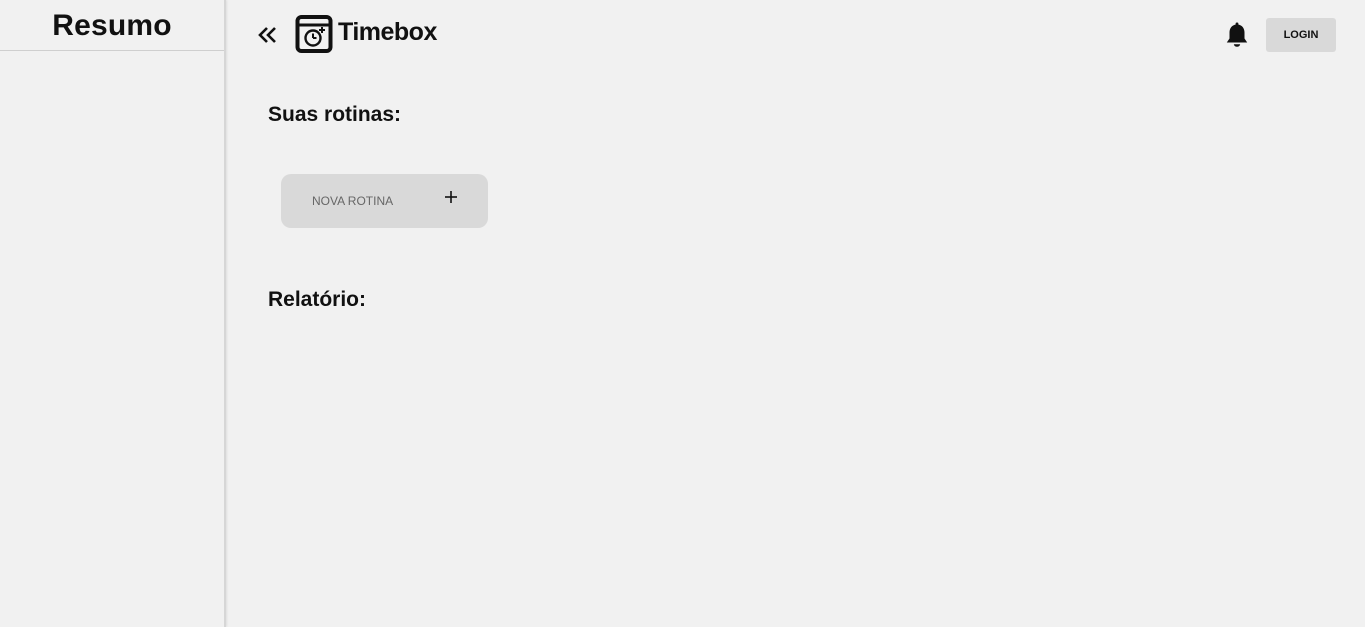 The image size is (1365, 627). I want to click on double-chevron-left-icon, so click(267, 35).